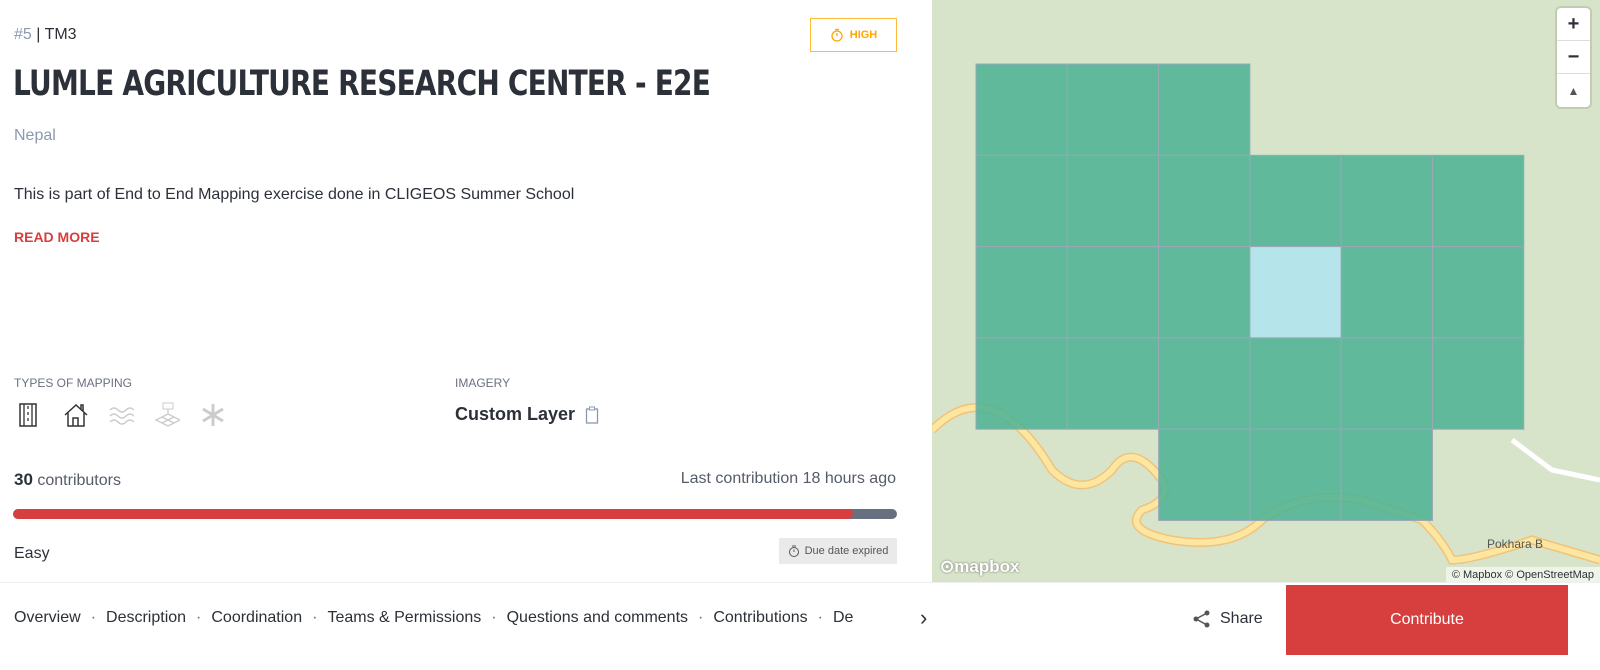 The image size is (1600, 670). Describe the element at coordinates (846, 551) in the screenshot. I see `due-date-text: Due date expired` at that location.